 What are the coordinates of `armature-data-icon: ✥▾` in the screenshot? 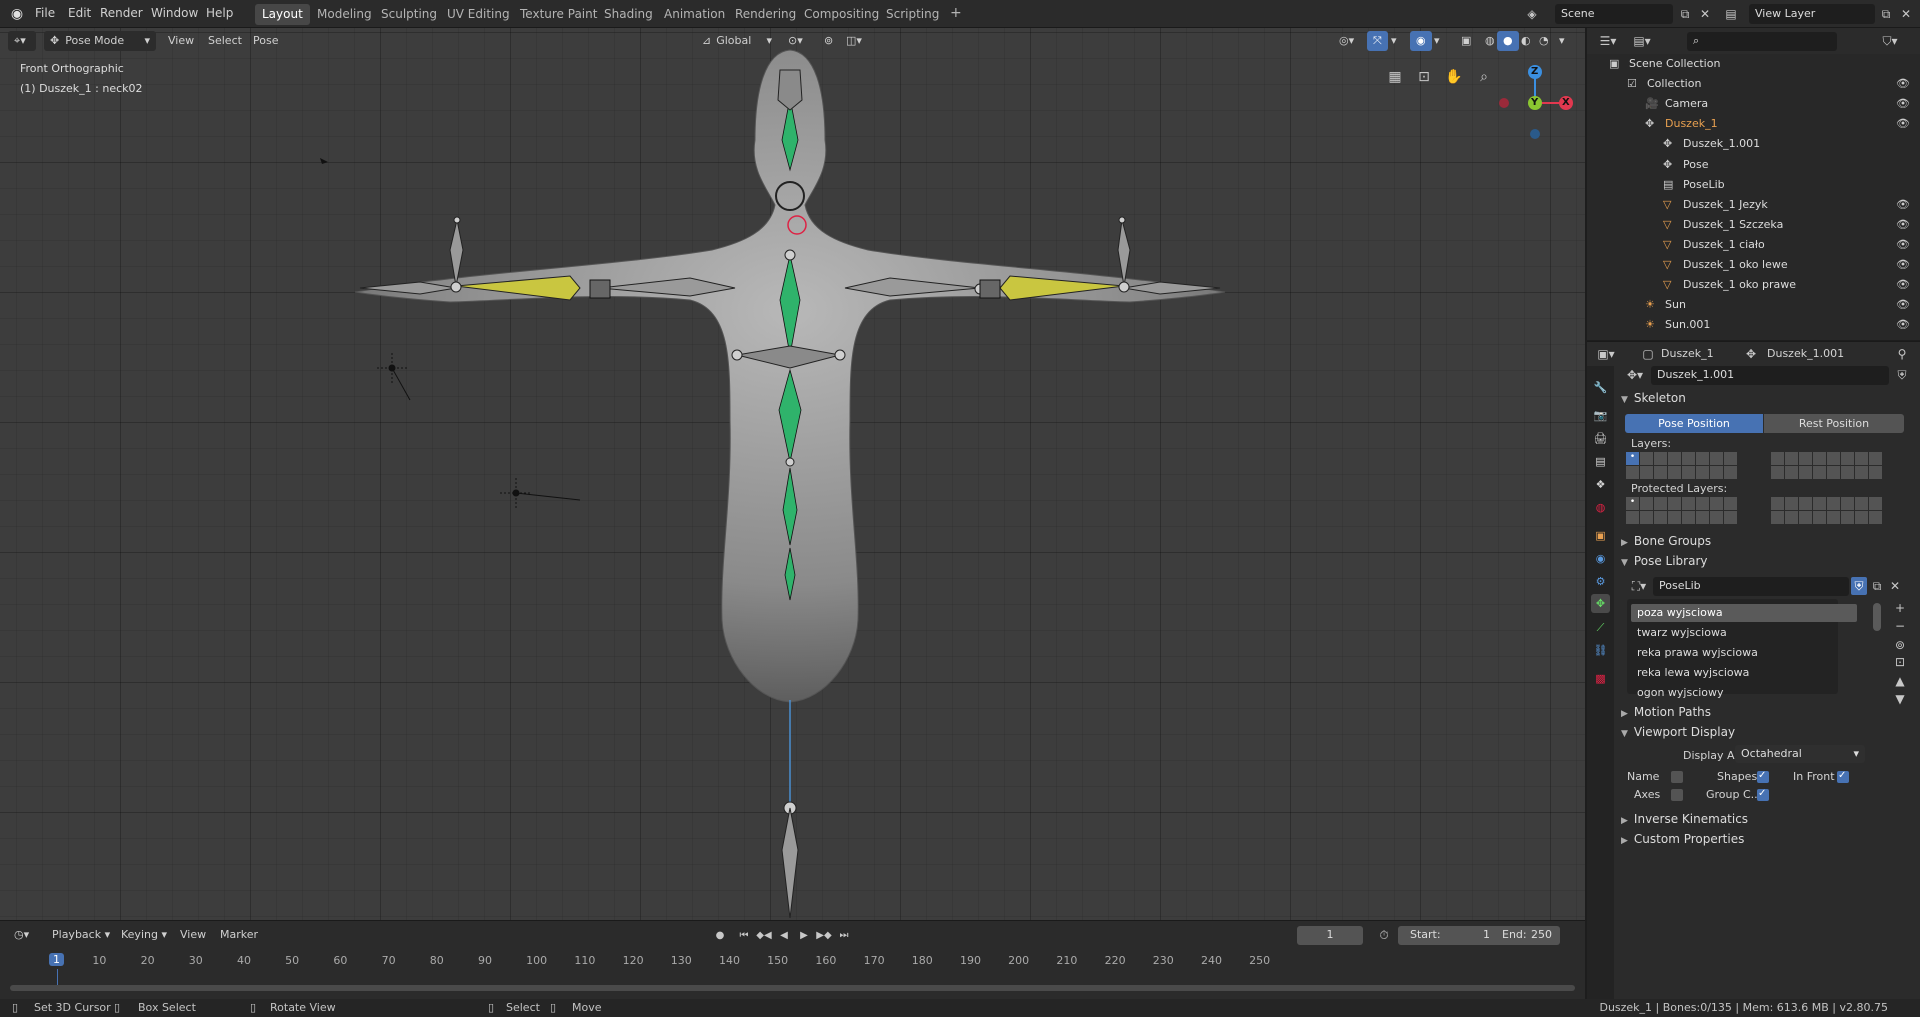 It's located at (1635, 375).